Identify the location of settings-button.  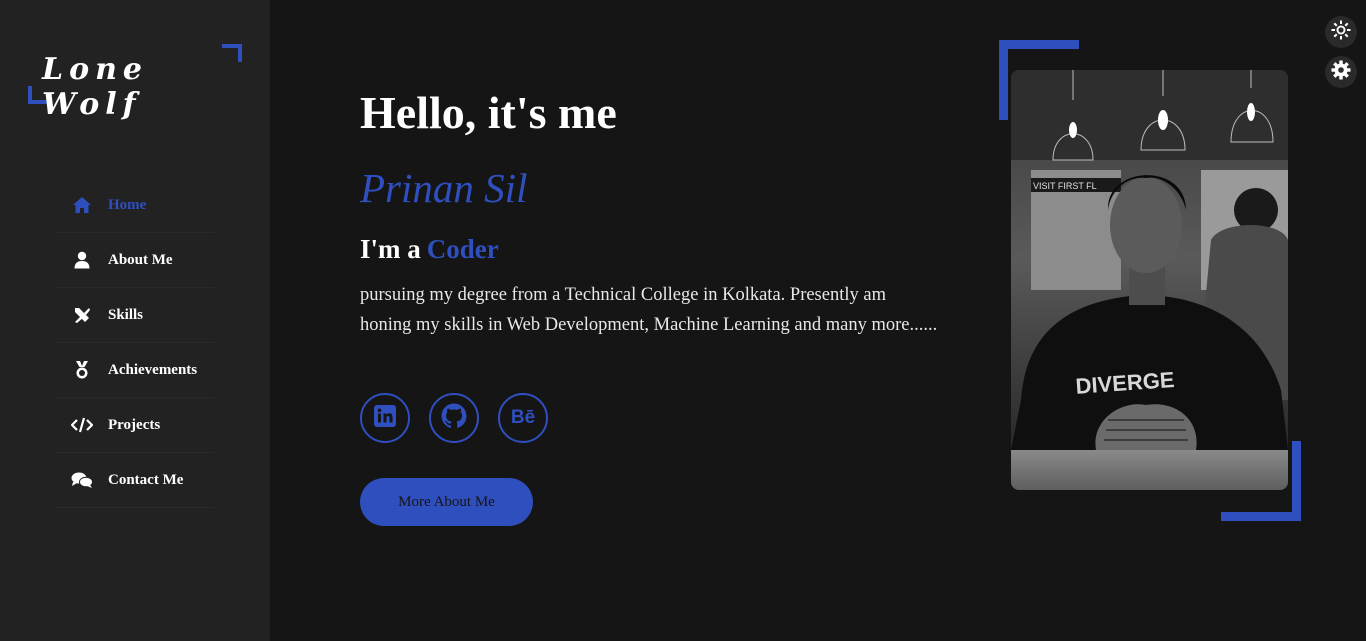
(1341, 72).